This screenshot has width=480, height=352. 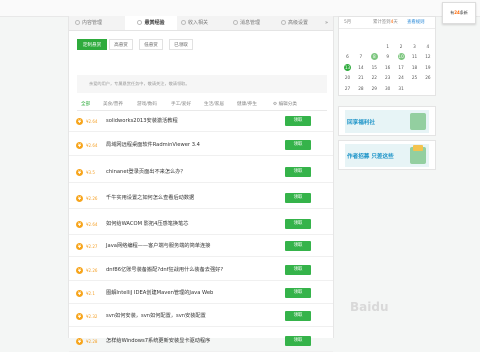 I want to click on calendar-day: 18, so click(x=414, y=68).